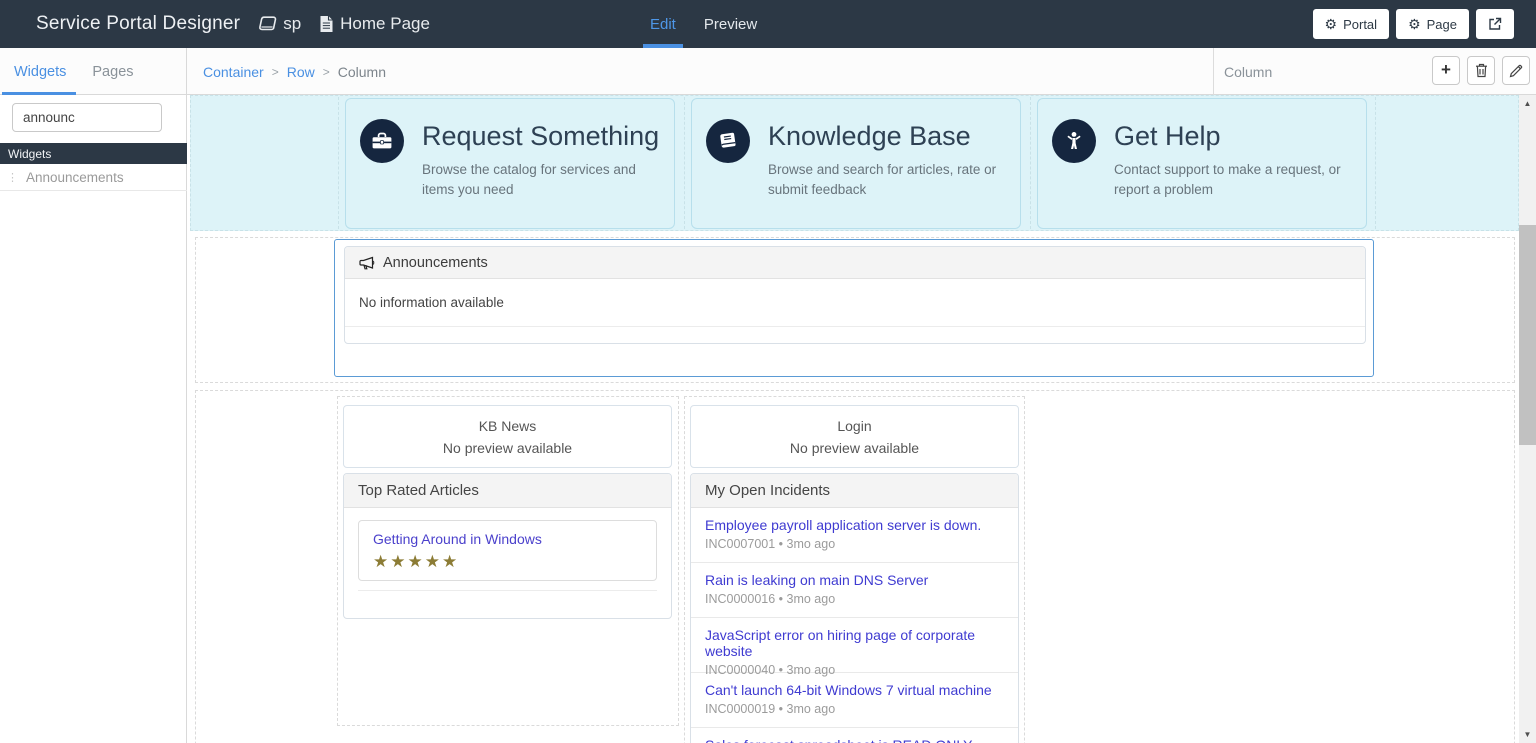 The image size is (1536, 743). Describe the element at coordinates (1248, 71) in the screenshot. I see `selected-element-label: Column` at that location.